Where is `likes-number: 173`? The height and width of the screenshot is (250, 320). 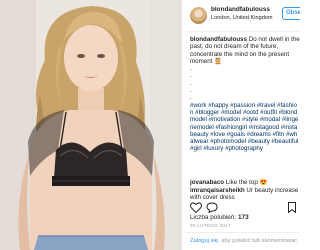
likes-number: 173 is located at coordinates (243, 217).